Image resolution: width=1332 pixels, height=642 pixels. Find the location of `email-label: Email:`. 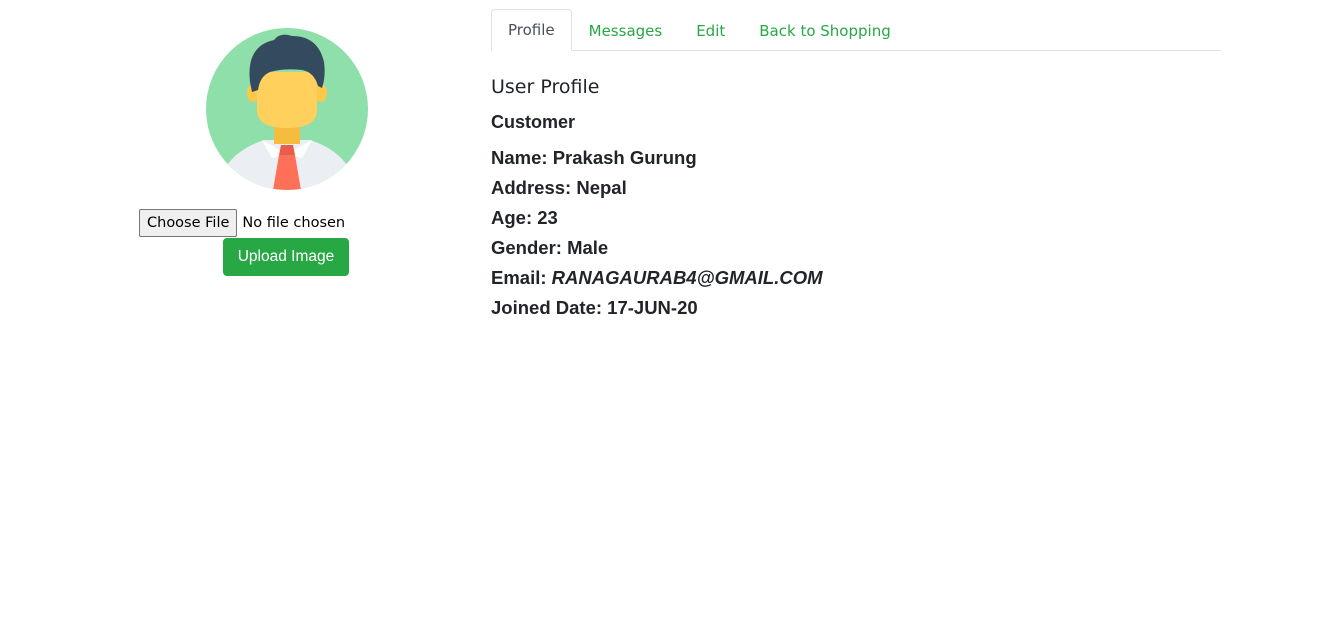

email-label: Email: is located at coordinates (519, 277).